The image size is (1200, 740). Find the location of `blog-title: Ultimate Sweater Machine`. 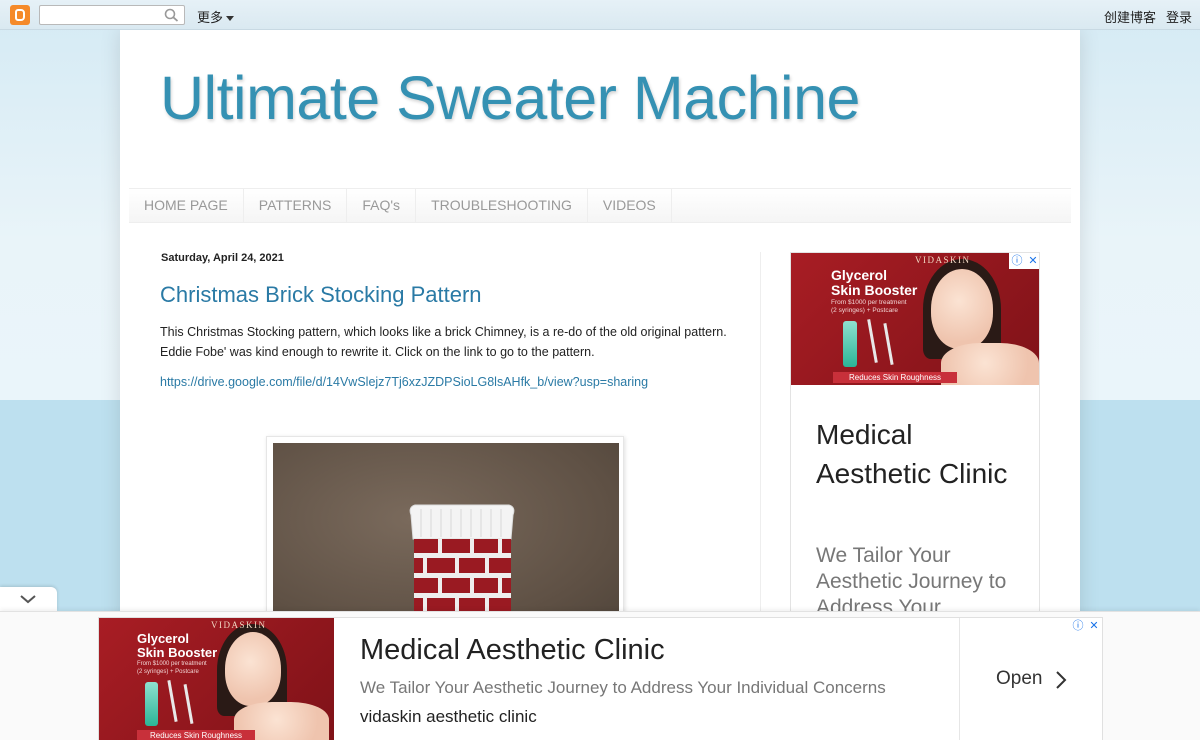

blog-title: Ultimate Sweater Machine is located at coordinates (510, 98).